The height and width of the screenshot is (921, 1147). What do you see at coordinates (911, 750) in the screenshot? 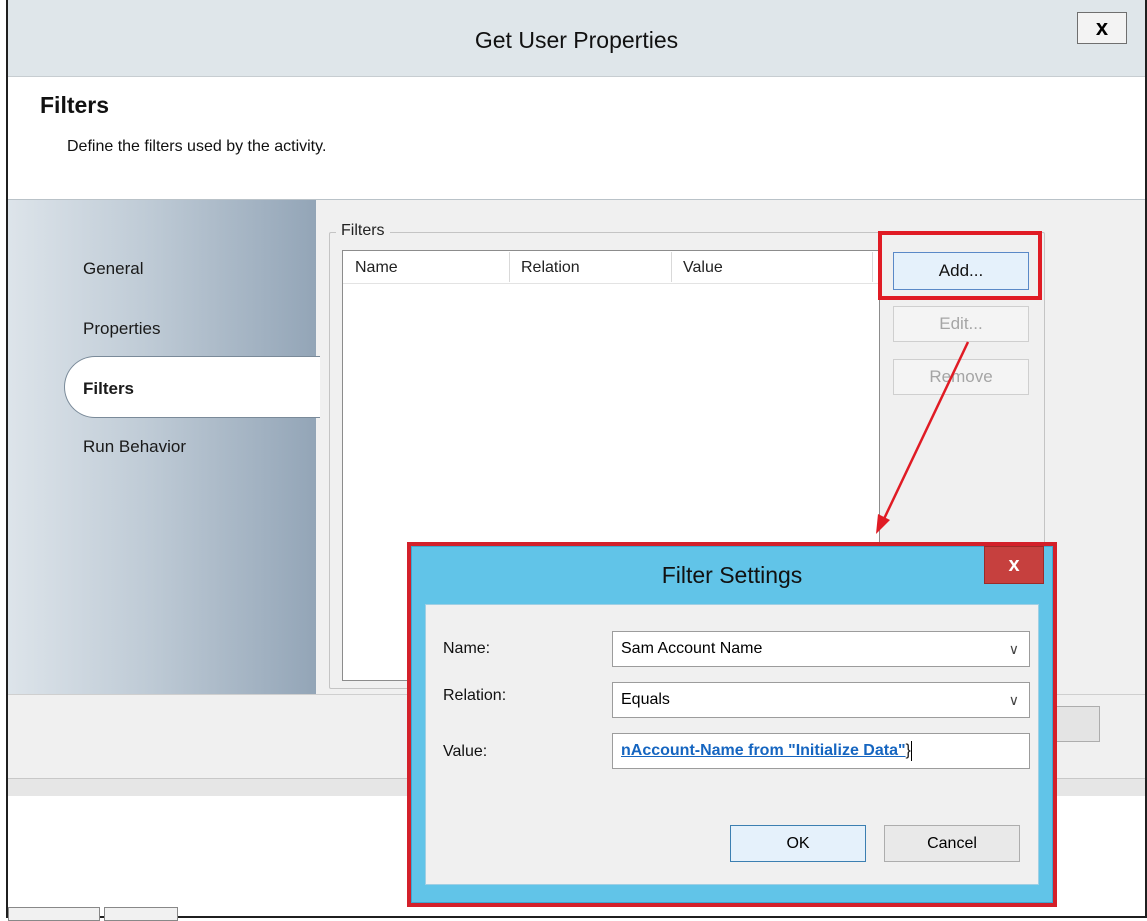
I see `text-cursor` at bounding box center [911, 750].